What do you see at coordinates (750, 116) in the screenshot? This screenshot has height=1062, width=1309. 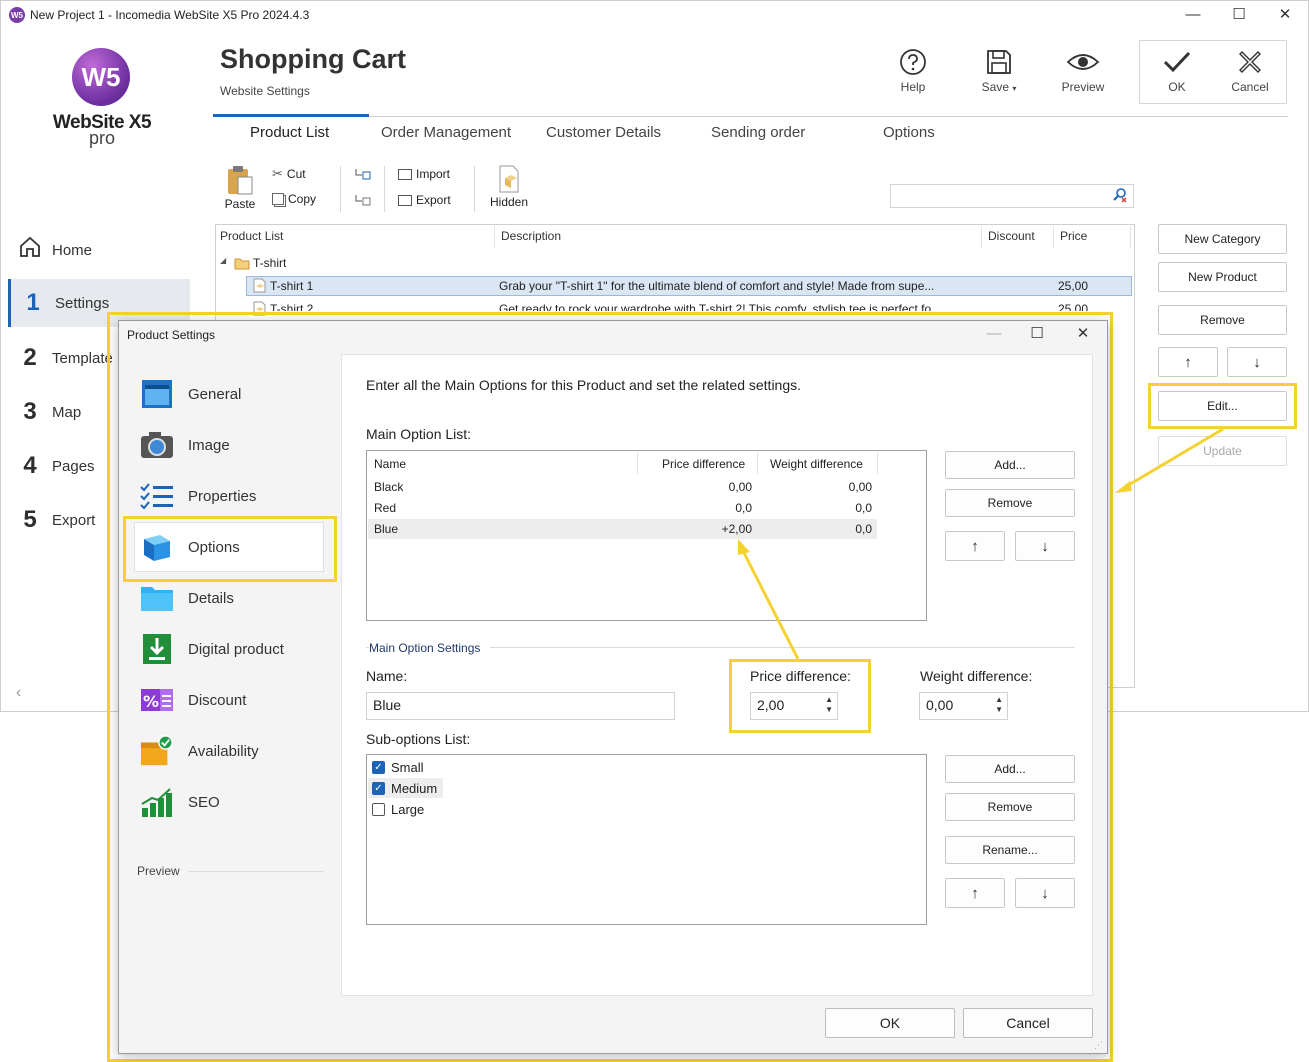 I see `tabs-divider` at bounding box center [750, 116].